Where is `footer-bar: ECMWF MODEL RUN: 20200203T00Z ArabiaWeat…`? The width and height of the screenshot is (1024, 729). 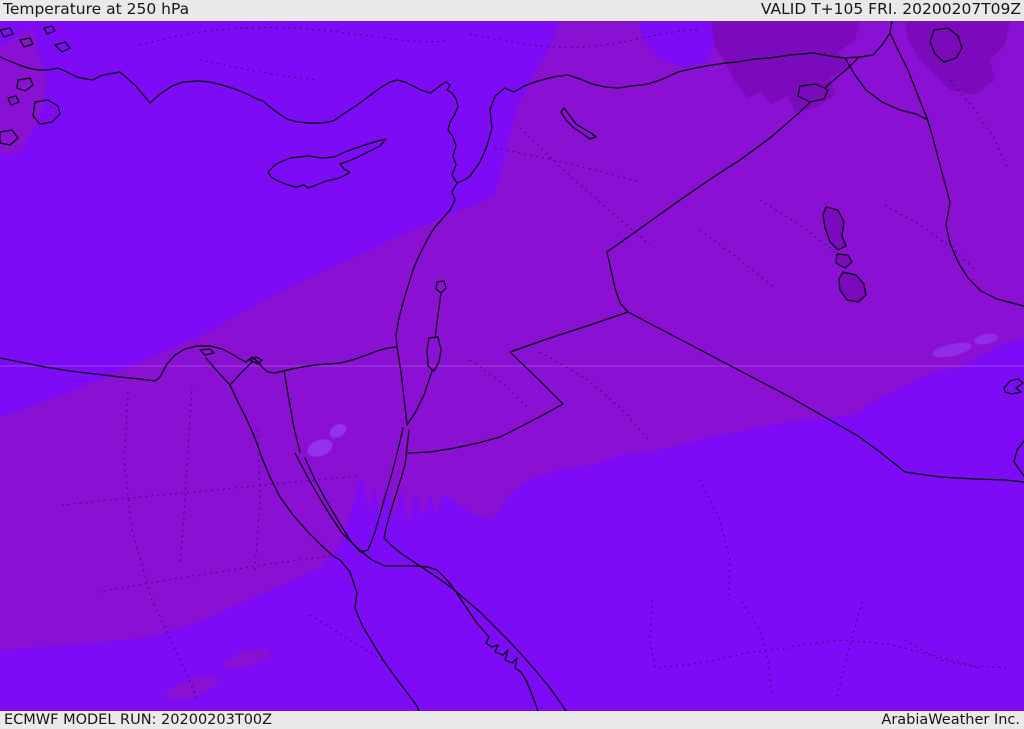
footer-bar: ECMWF MODEL RUN: 20200203T00Z ArabiaWeat… is located at coordinates (512, 720).